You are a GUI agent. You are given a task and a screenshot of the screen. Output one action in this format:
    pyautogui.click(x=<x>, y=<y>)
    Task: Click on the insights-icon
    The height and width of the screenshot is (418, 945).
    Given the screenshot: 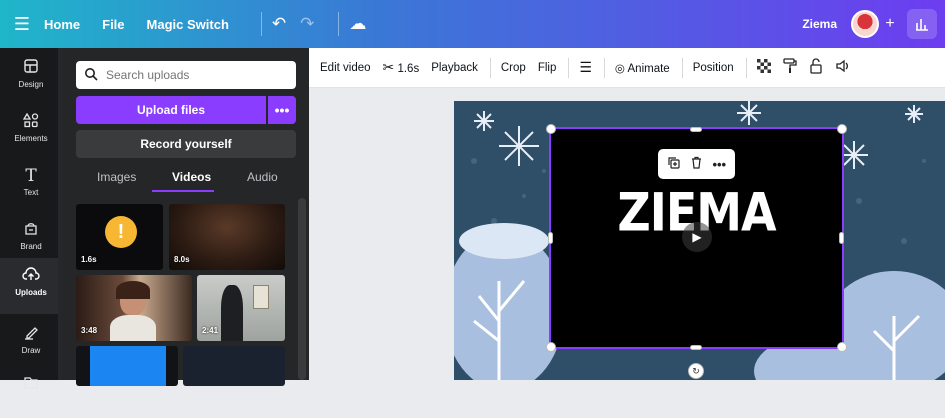 What is the action you would take?
    pyautogui.click(x=922, y=24)
    